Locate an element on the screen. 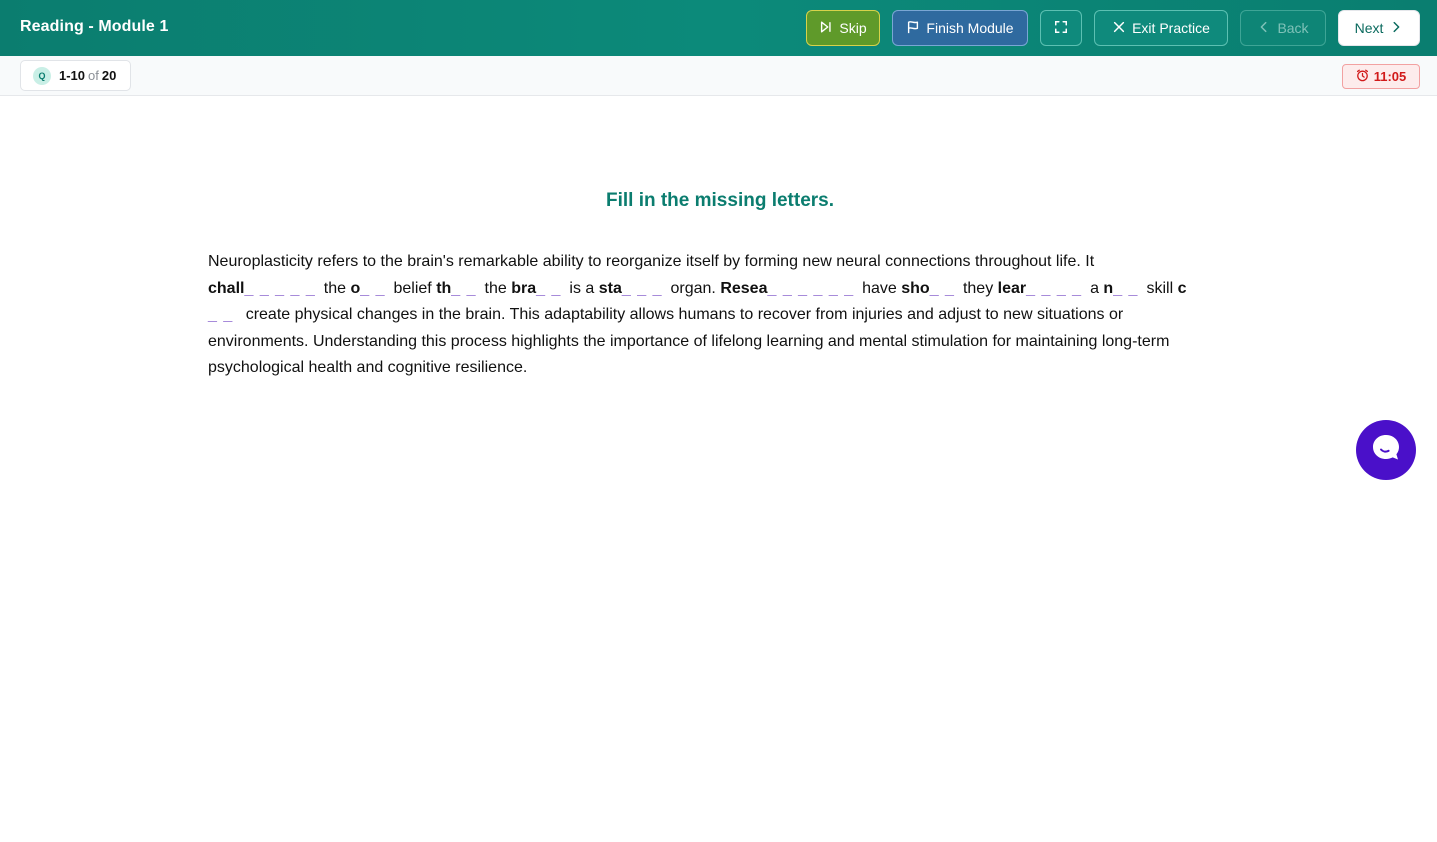  word-prefix: o is located at coordinates (355, 288).